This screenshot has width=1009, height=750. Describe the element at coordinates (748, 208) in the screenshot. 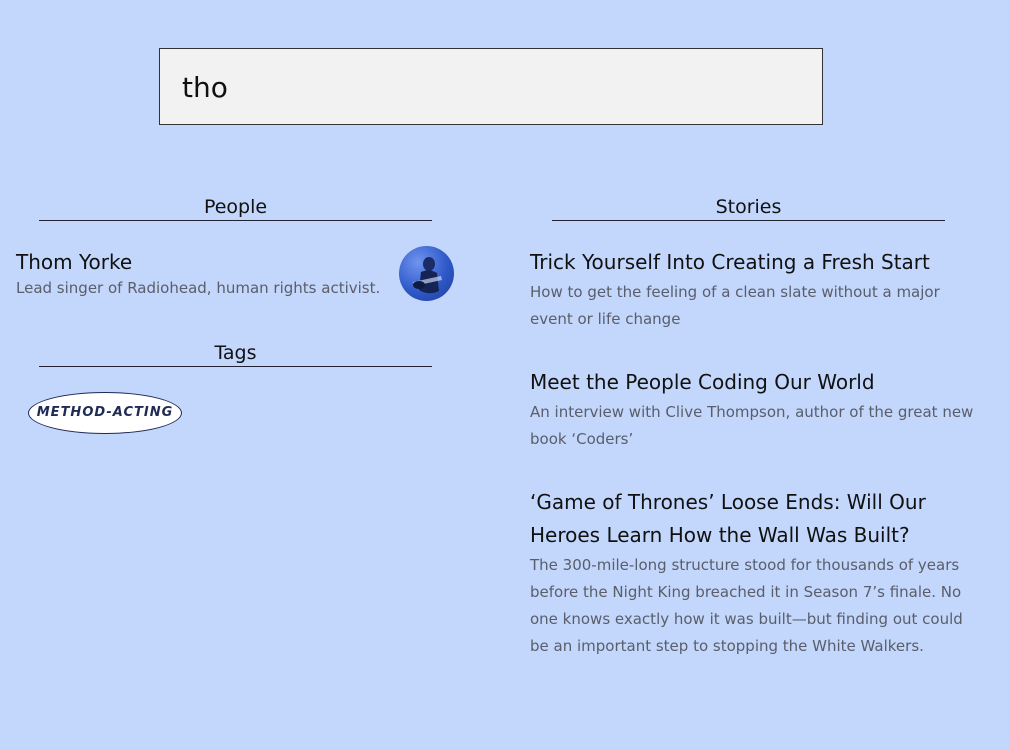

I see `stories-section-heading: Stories` at that location.